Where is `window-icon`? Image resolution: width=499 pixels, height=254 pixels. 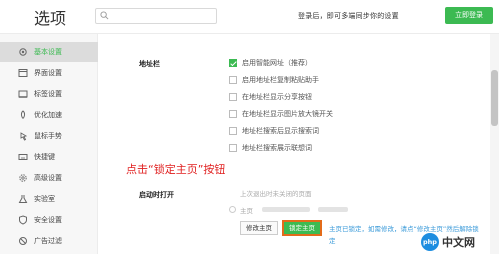
window-icon is located at coordinates (23, 73).